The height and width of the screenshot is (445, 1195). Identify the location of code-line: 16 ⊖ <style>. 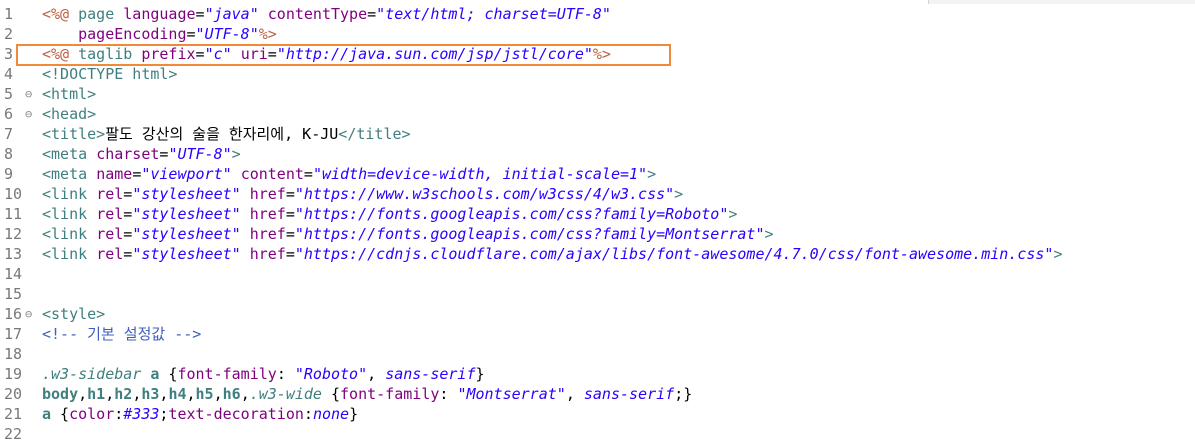
(597, 314).